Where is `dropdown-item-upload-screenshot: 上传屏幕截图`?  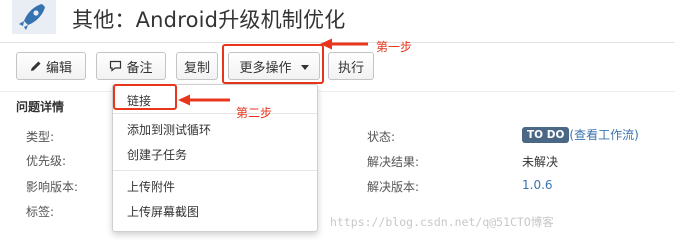 dropdown-item-upload-screenshot: 上传屏幕截图 is located at coordinates (163, 211).